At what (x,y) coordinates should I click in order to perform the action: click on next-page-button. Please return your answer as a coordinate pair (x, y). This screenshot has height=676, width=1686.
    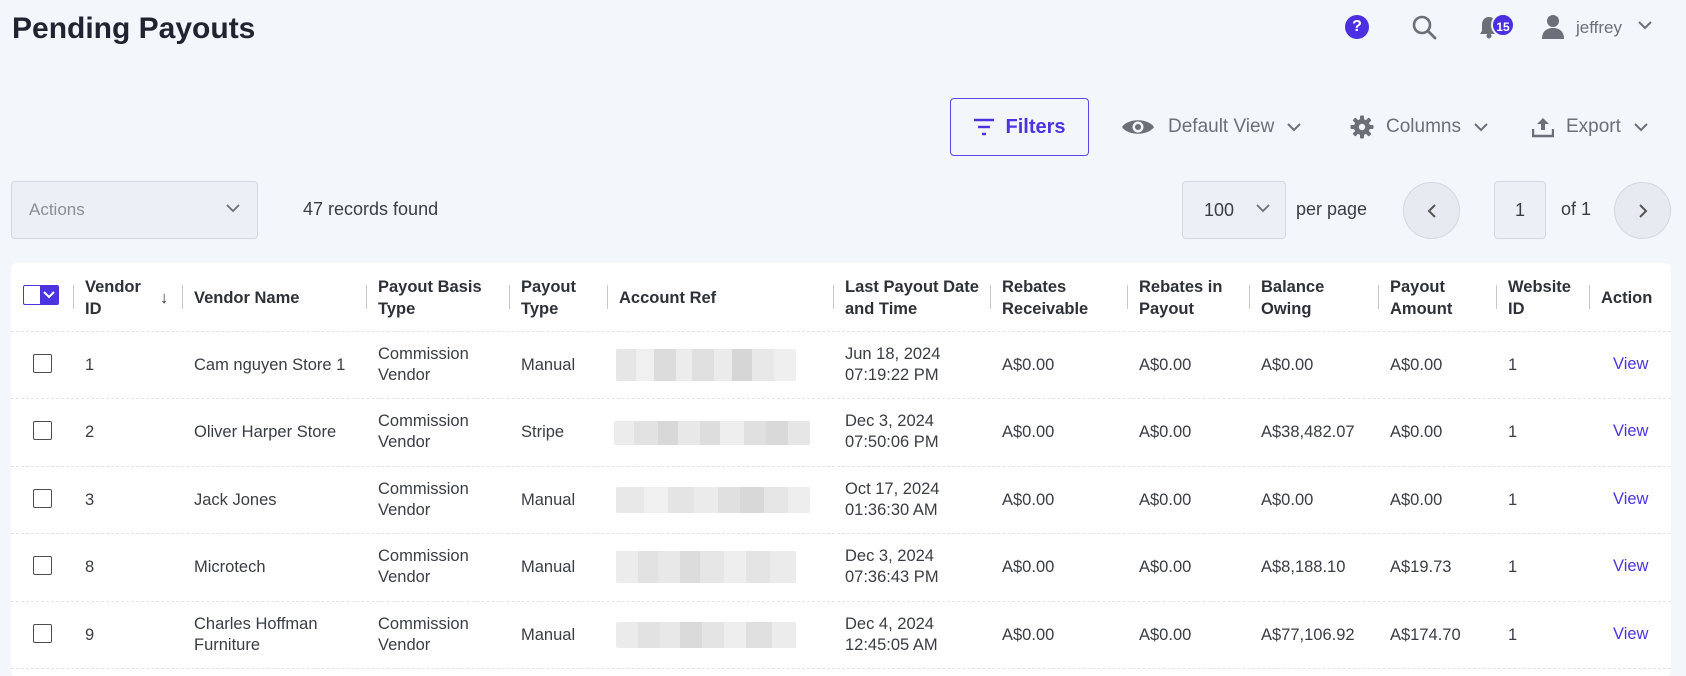
    Looking at the image, I should click on (1642, 210).